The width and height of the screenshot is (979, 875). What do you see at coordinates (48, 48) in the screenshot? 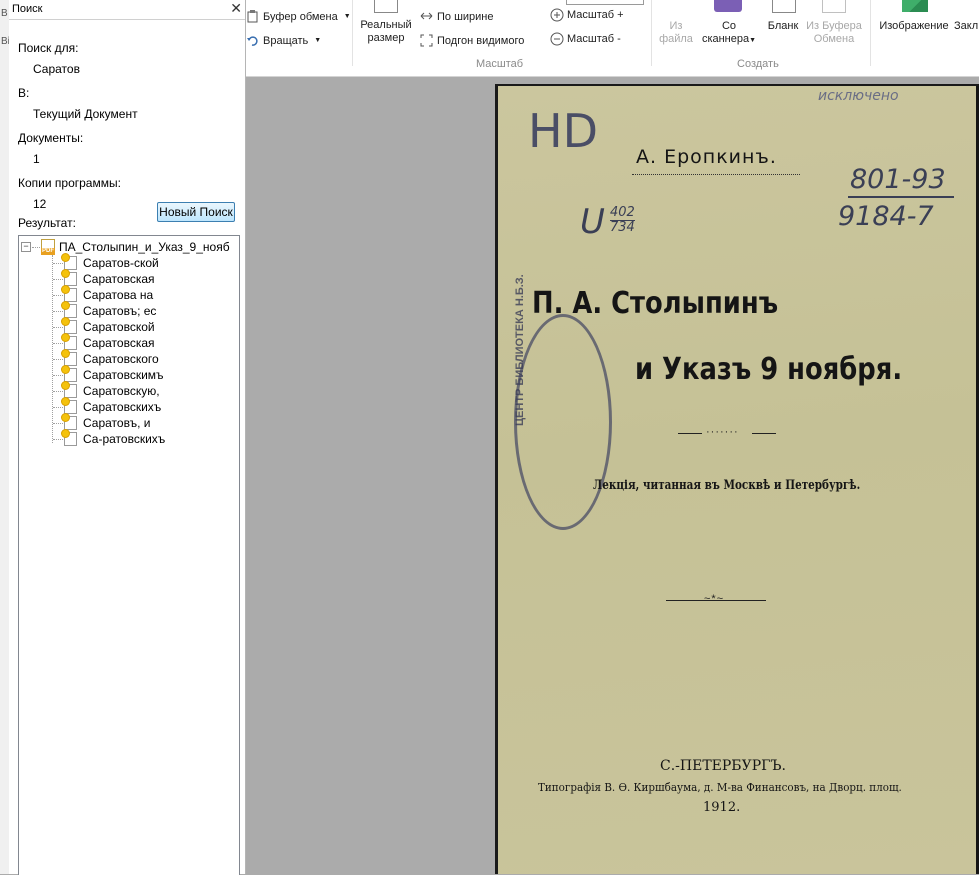
I see `find-label: Поиск для:` at bounding box center [48, 48].